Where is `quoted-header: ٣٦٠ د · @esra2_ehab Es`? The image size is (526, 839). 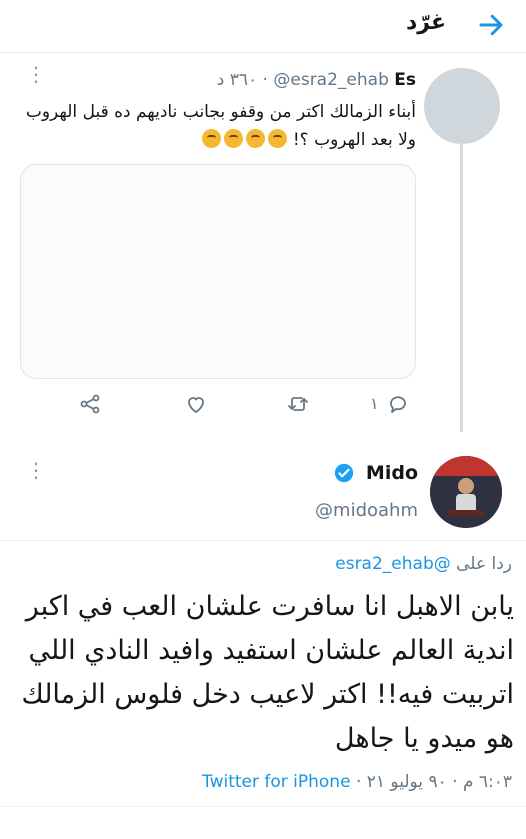 quoted-header: ٣٦٠ د · @esra2_ehab Es is located at coordinates (316, 80).